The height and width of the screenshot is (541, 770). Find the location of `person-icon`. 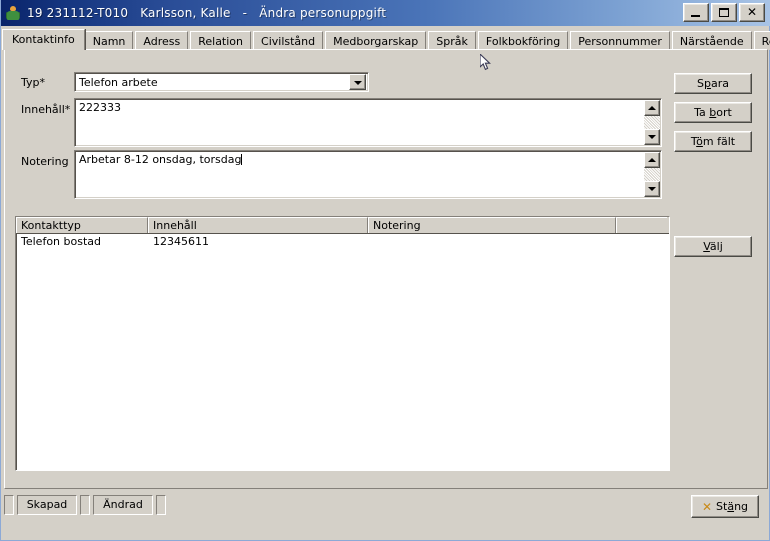

person-icon is located at coordinates (13, 13).